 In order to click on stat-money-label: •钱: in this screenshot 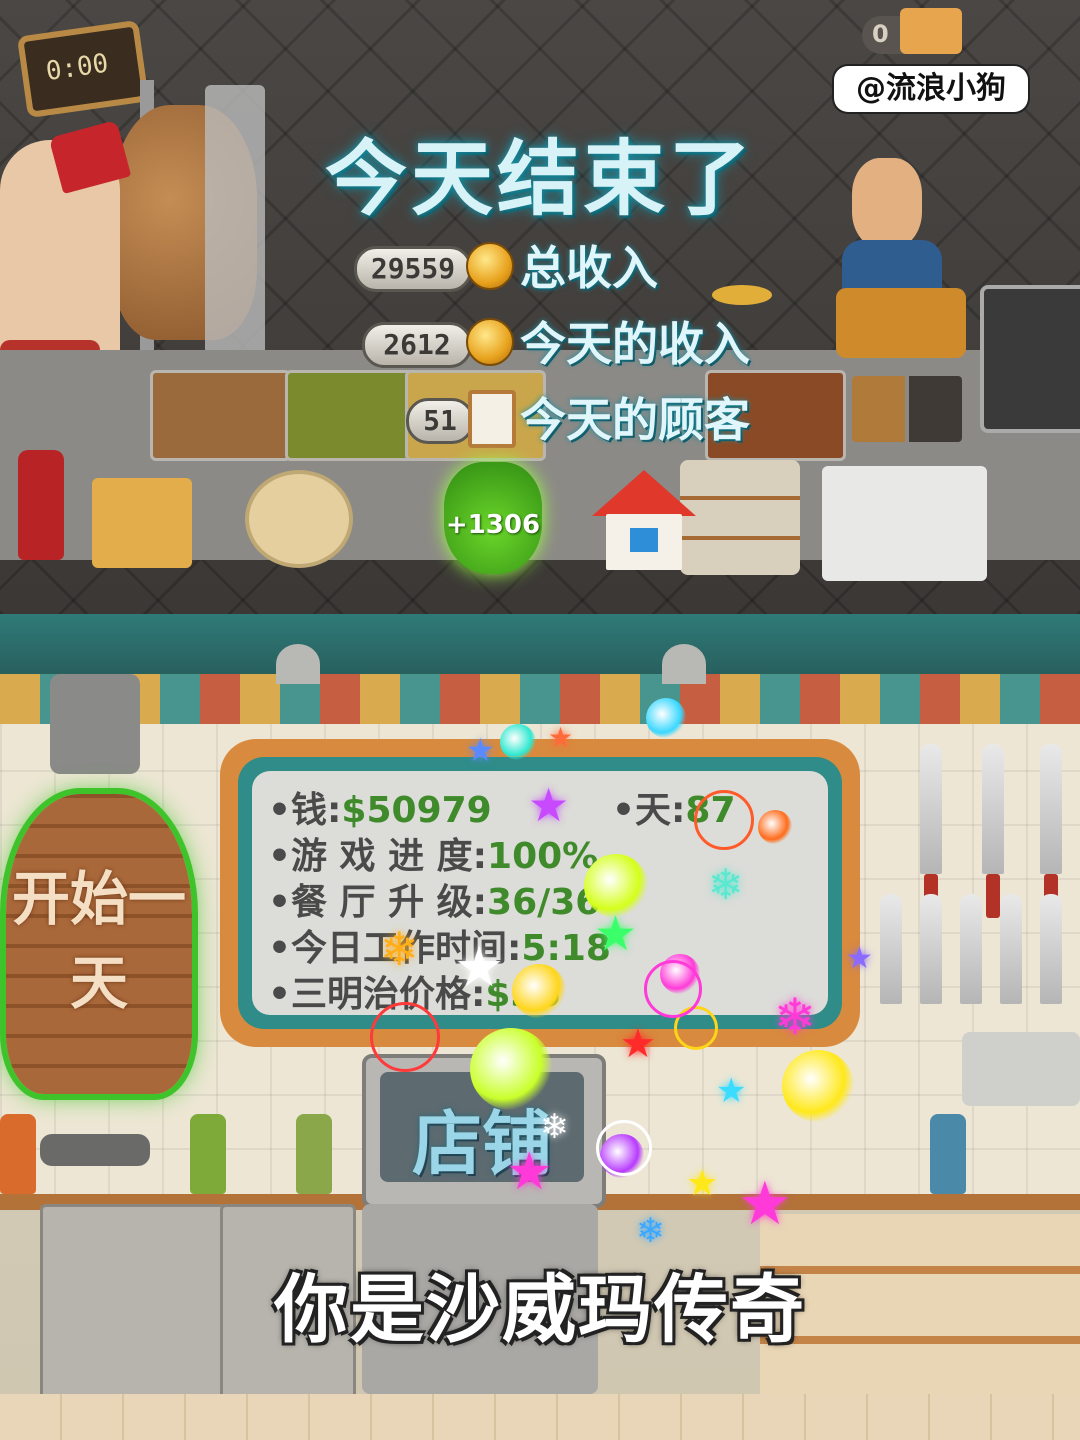, I will do `click(305, 810)`.